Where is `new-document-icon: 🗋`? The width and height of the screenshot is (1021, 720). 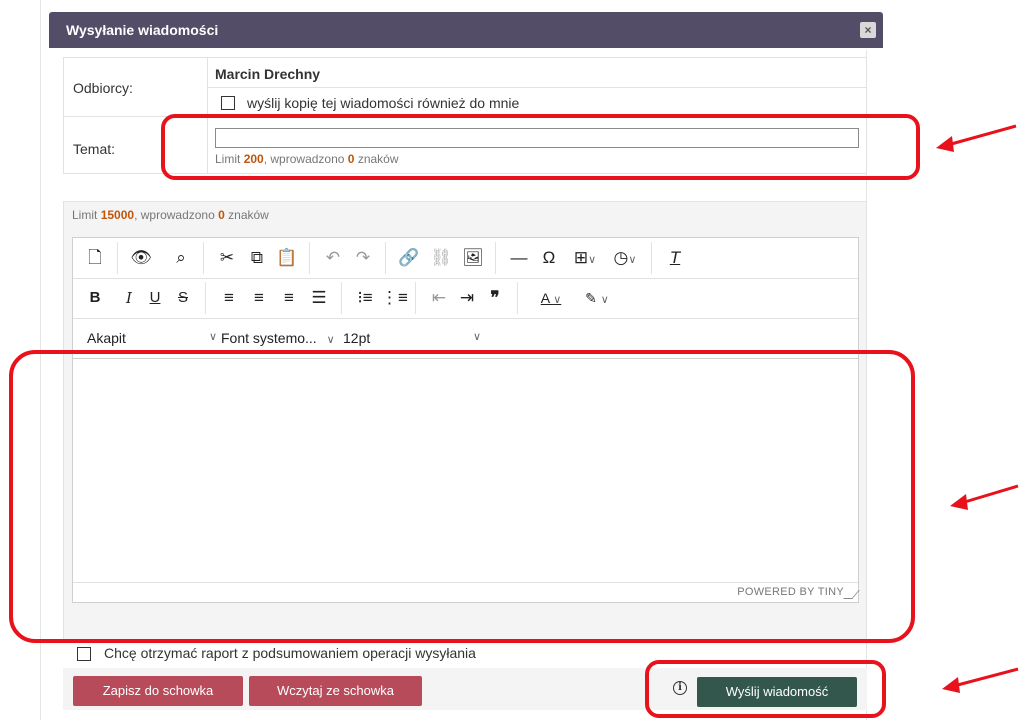
new-document-icon: 🗋 is located at coordinates (95, 258).